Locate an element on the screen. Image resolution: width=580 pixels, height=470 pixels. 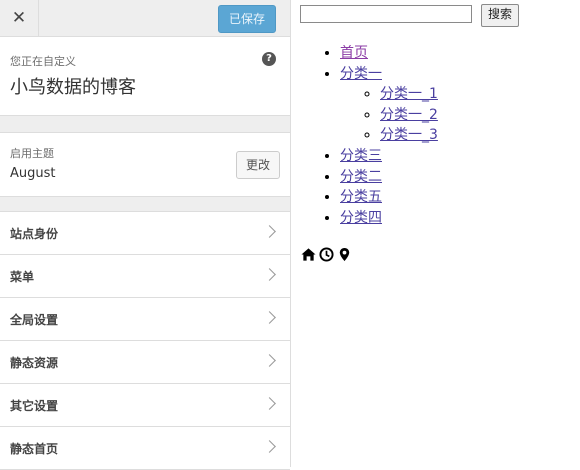
section-label: 全局设置 is located at coordinates (34, 320).